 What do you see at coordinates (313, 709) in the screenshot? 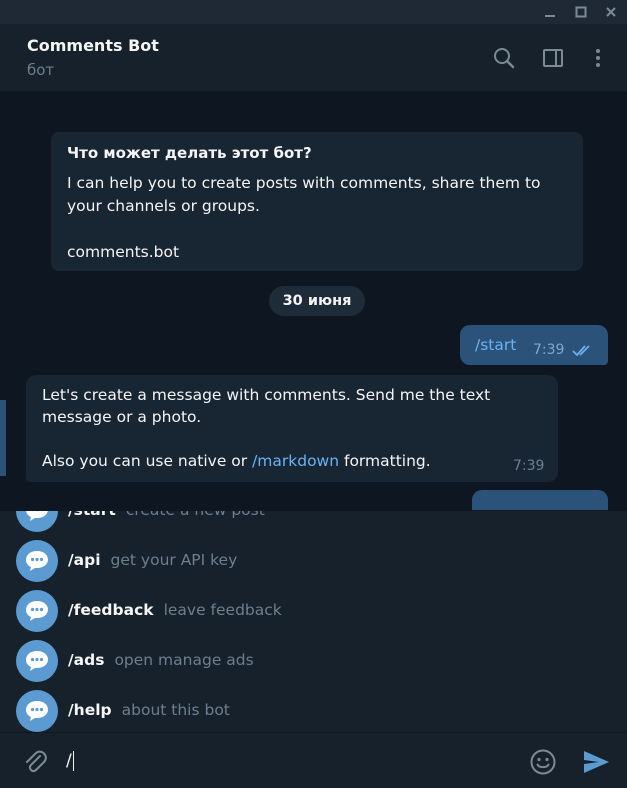
I see `command-item: /help about this bot` at bounding box center [313, 709].